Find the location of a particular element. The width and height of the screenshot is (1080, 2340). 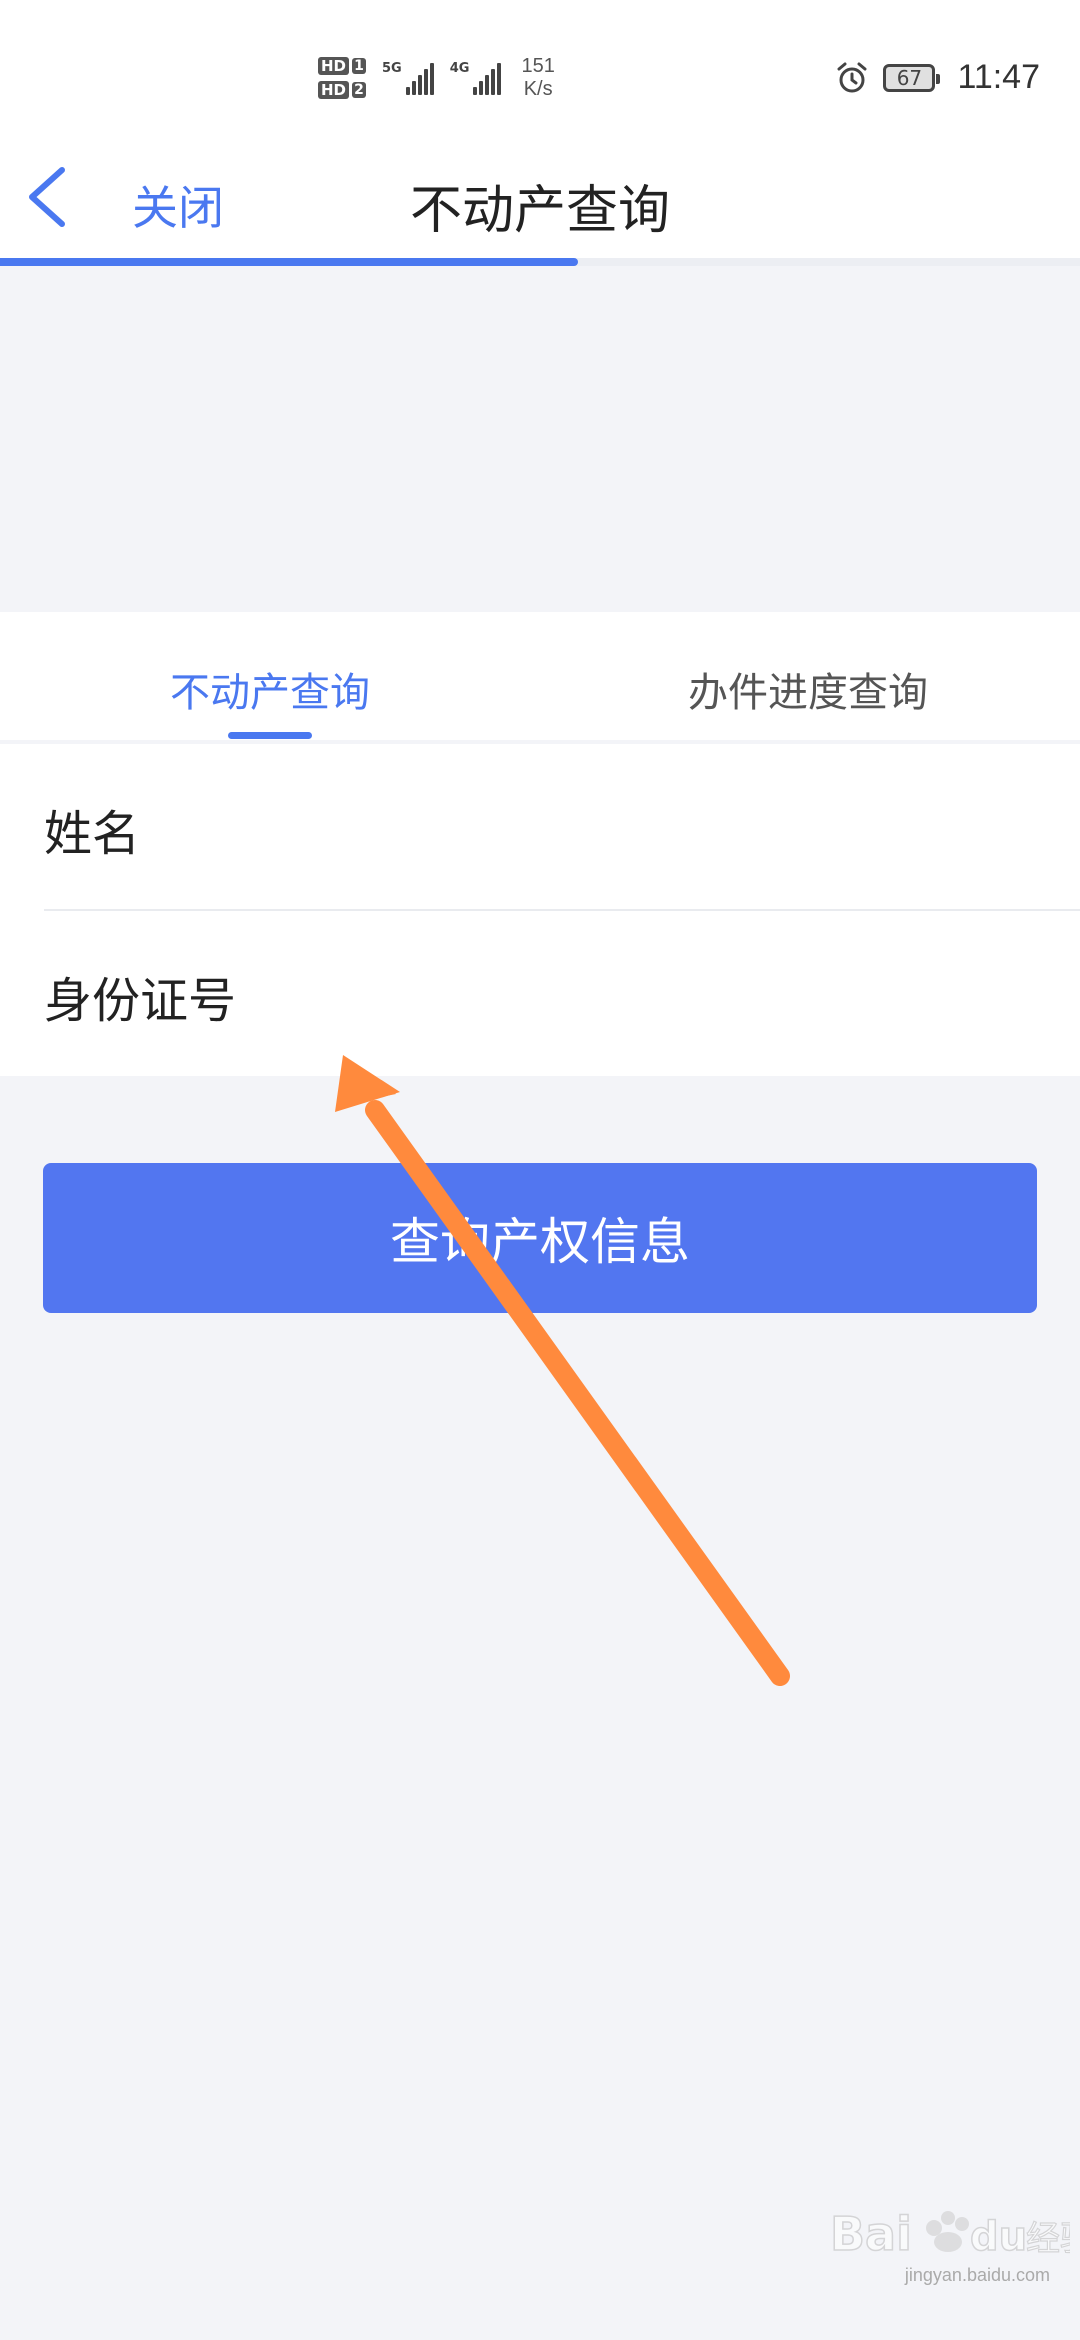

page-title: 不动产查询 is located at coordinates (539, 211).